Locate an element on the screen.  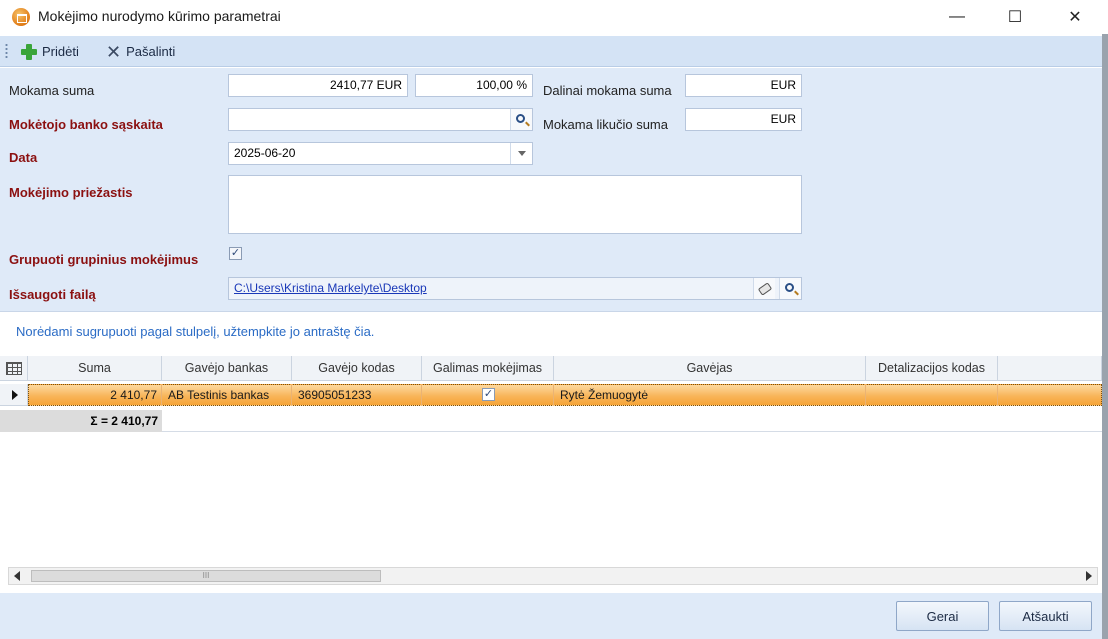
percent-input: 100,00 % is located at coordinates (474, 85).